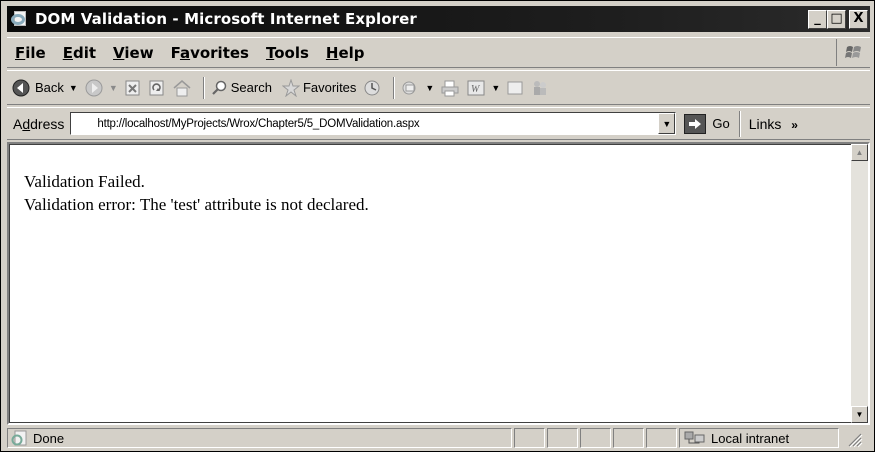 This screenshot has height=452, width=875. Describe the element at coordinates (19, 438) in the screenshot. I see `page-done-icon` at that location.